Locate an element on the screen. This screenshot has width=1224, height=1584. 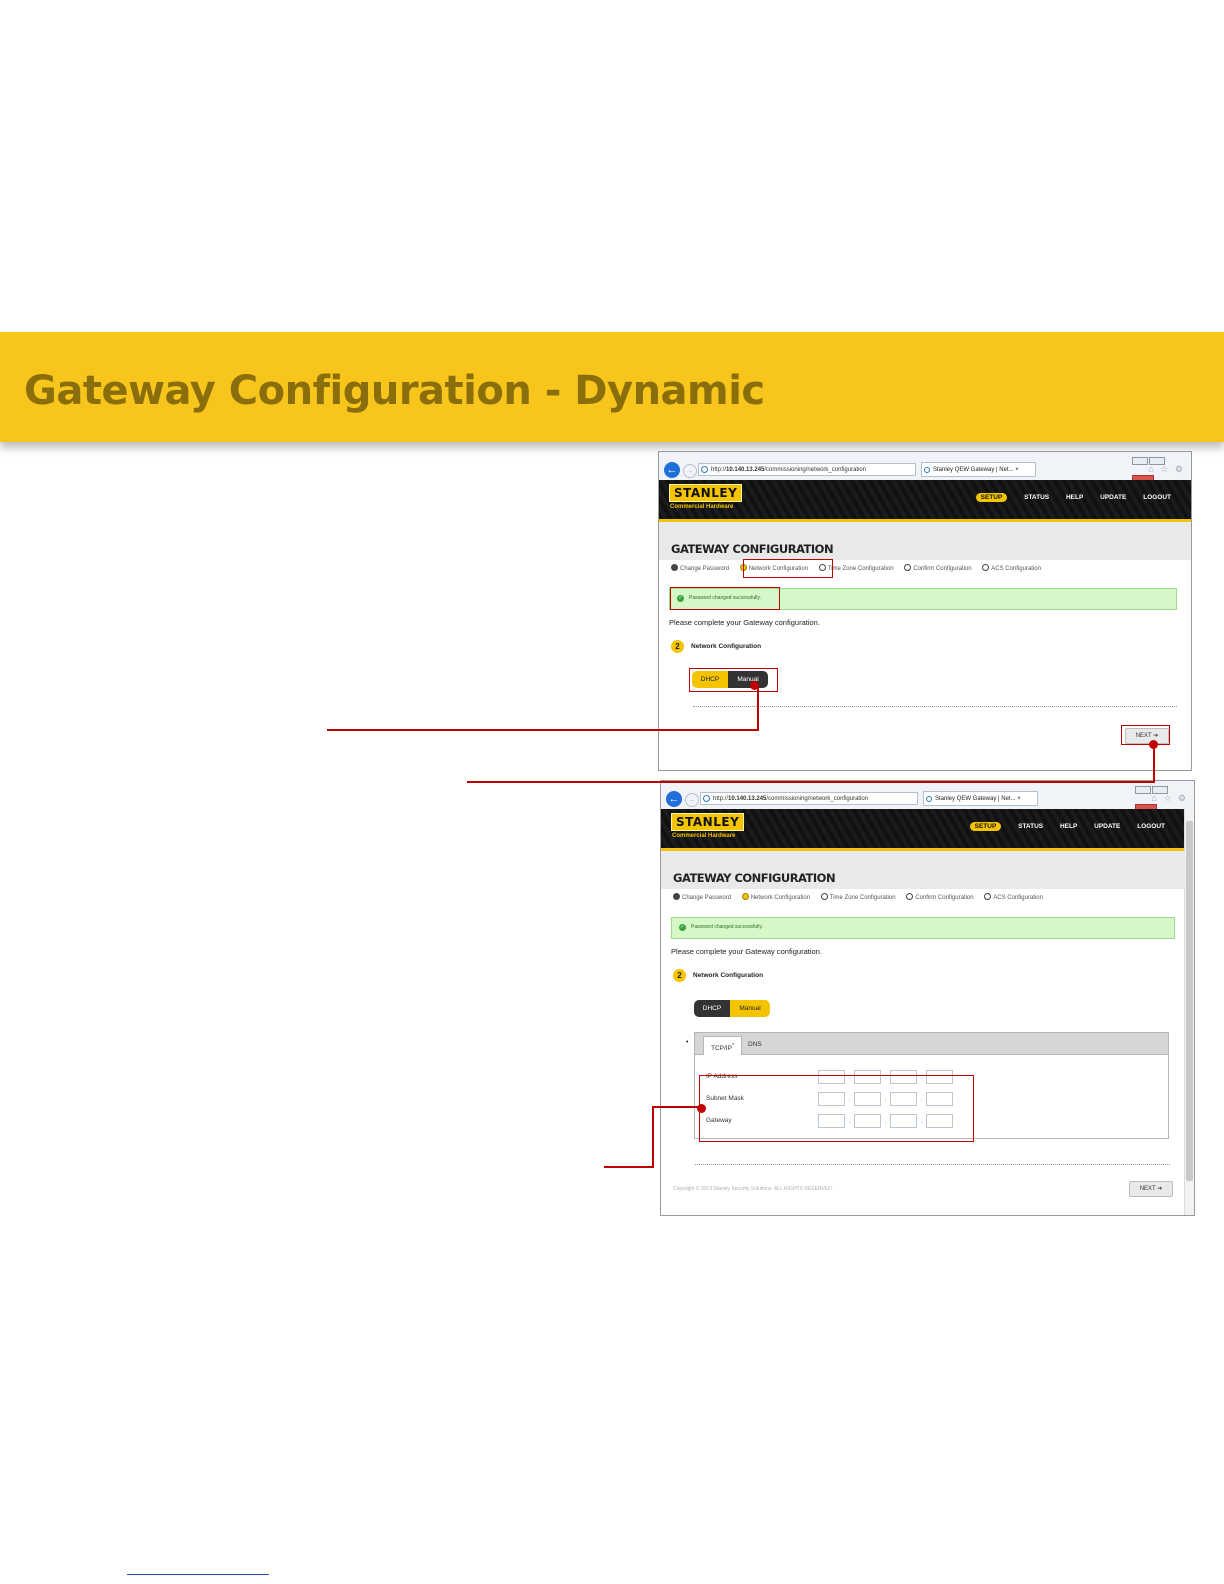
callout-line-next is located at coordinates (811, 782).